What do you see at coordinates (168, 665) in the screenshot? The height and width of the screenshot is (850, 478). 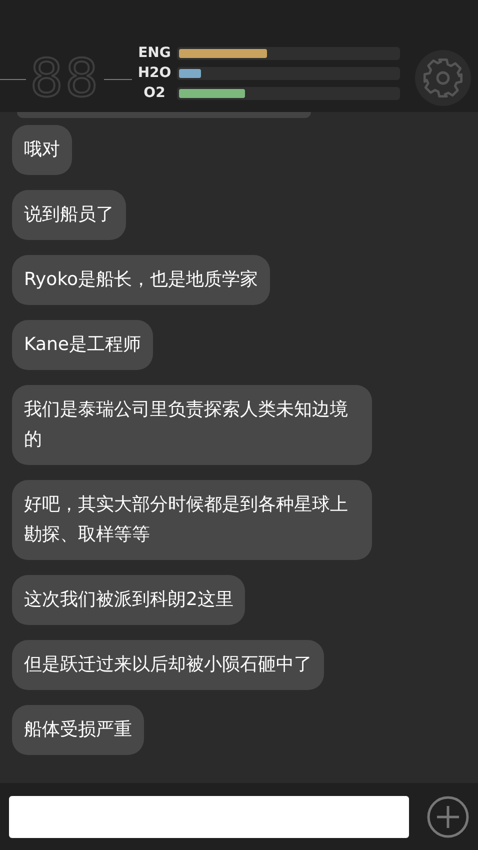 I see `message-bubble: 但是跃迁过来以后却被小陨石砸中了` at bounding box center [168, 665].